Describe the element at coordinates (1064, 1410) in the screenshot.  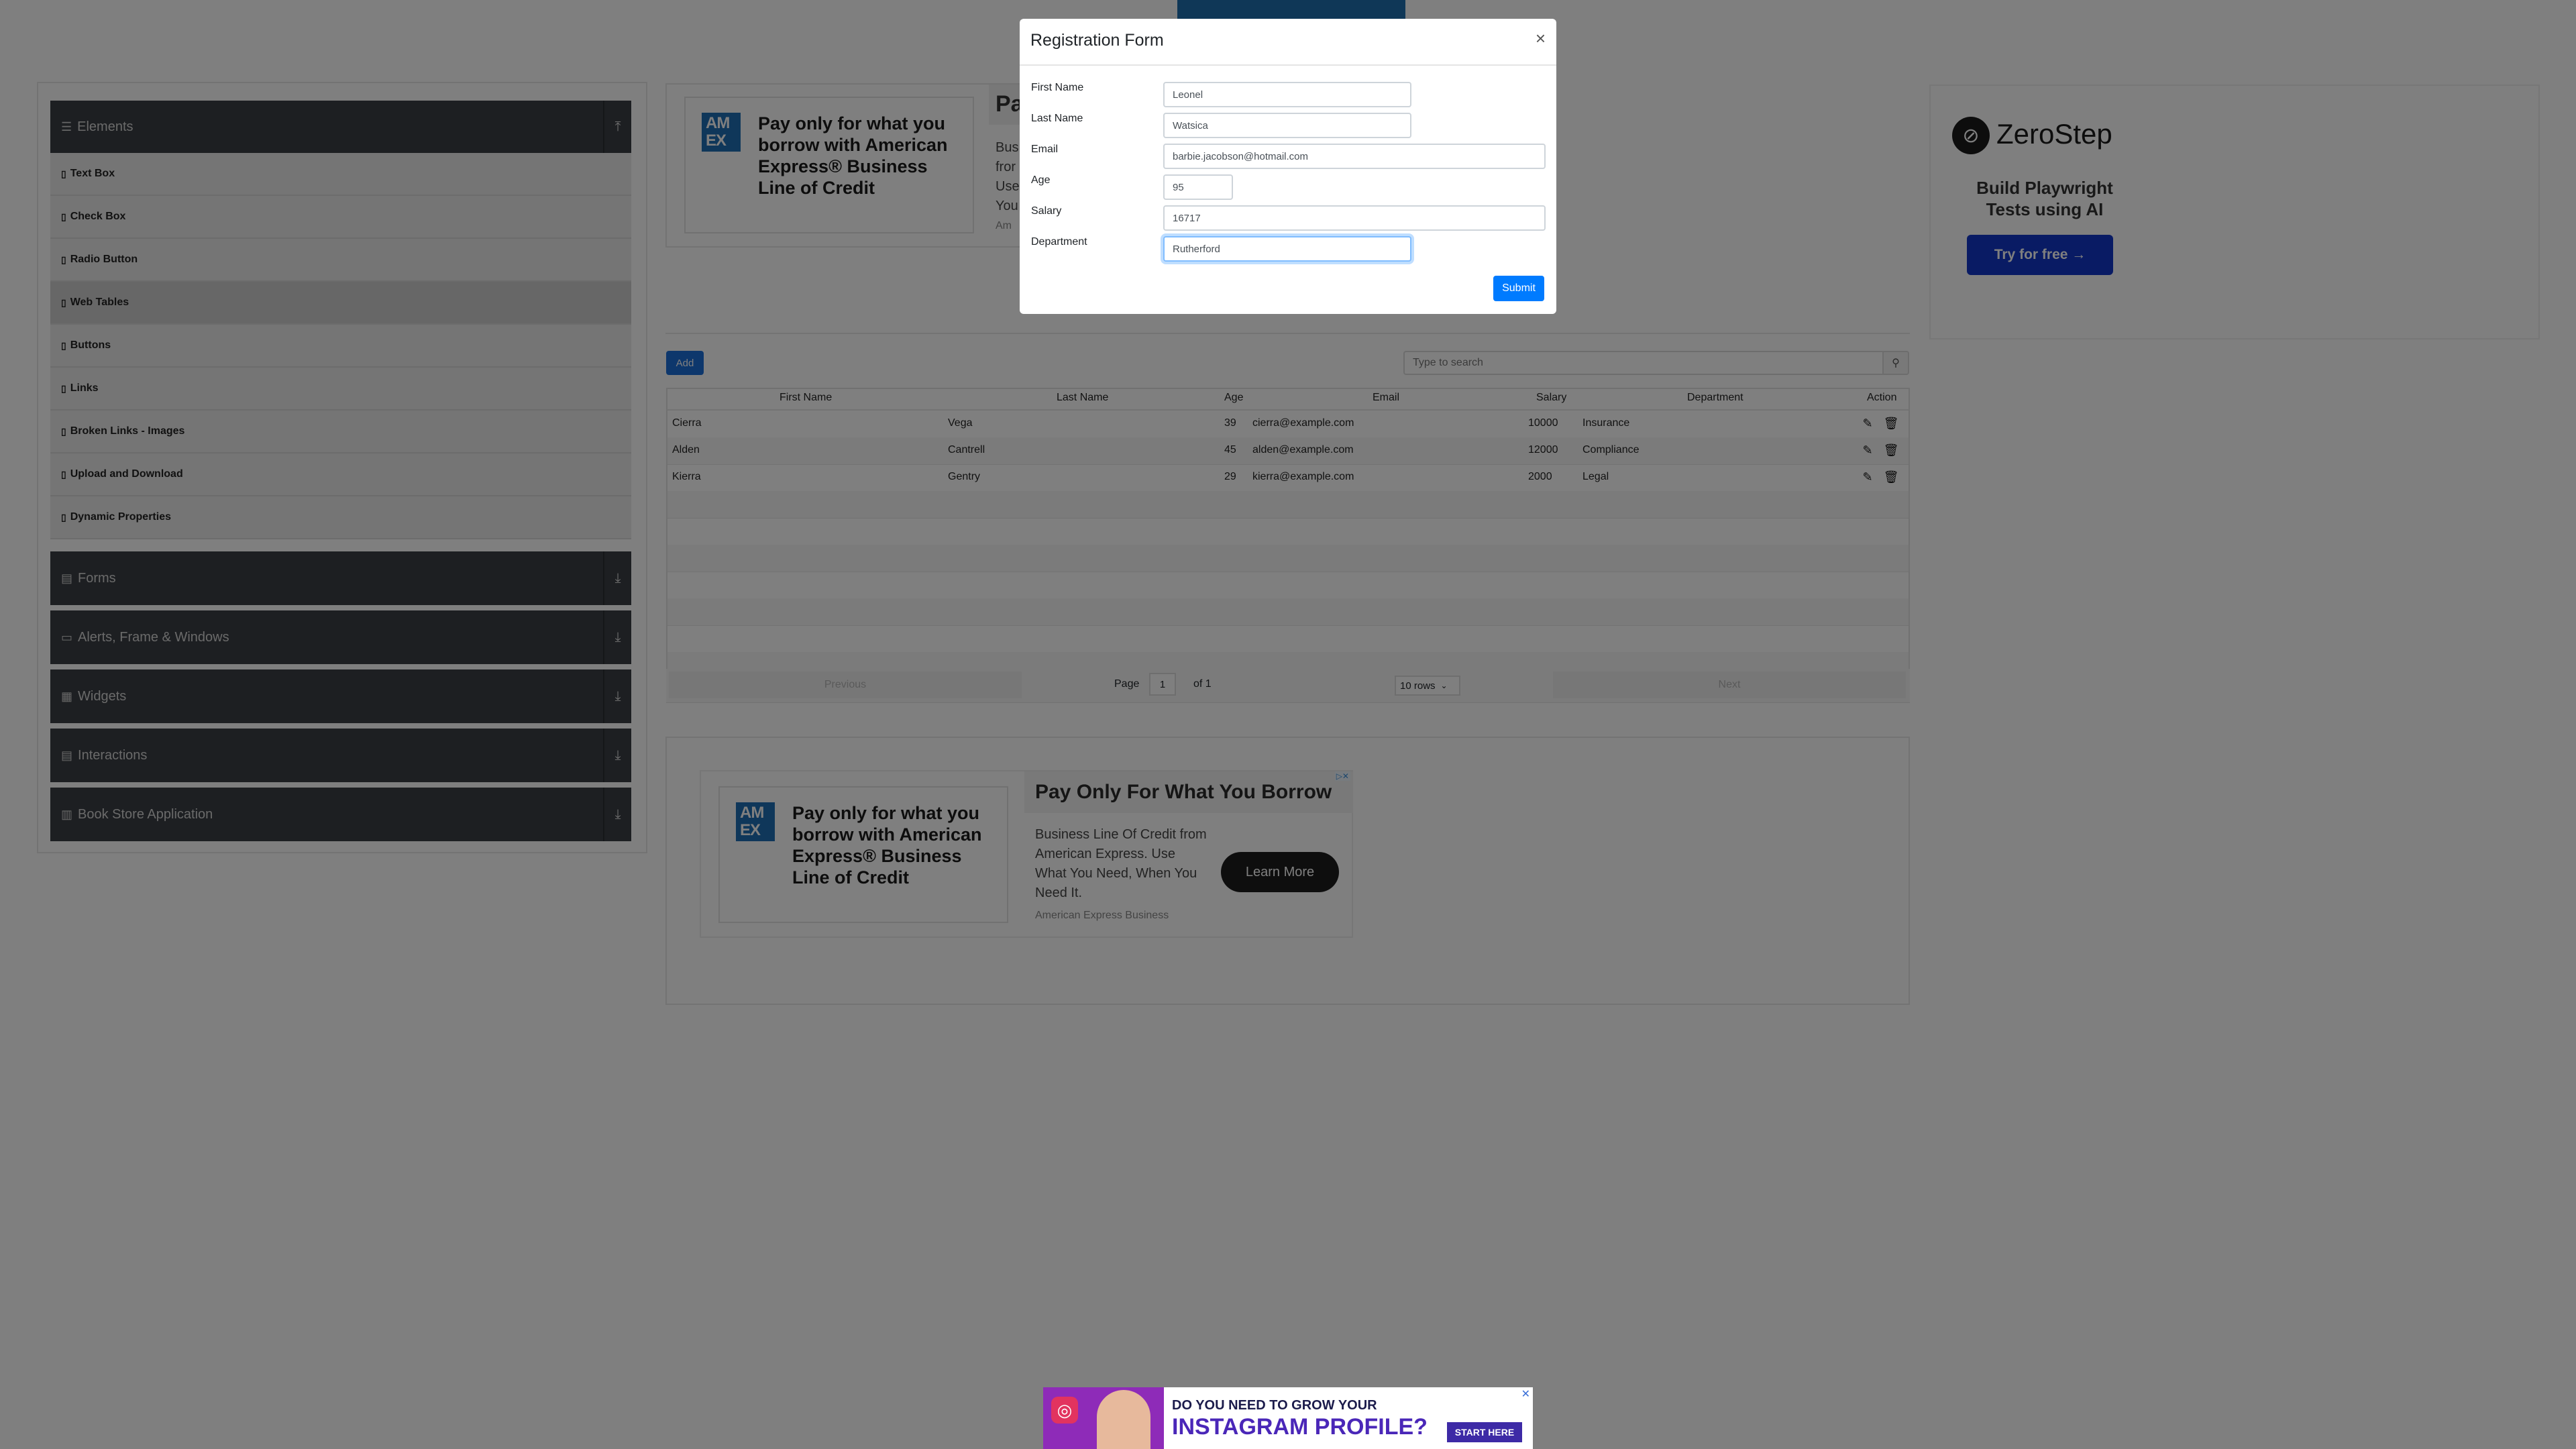
I see `instagram-icon: ◎` at that location.